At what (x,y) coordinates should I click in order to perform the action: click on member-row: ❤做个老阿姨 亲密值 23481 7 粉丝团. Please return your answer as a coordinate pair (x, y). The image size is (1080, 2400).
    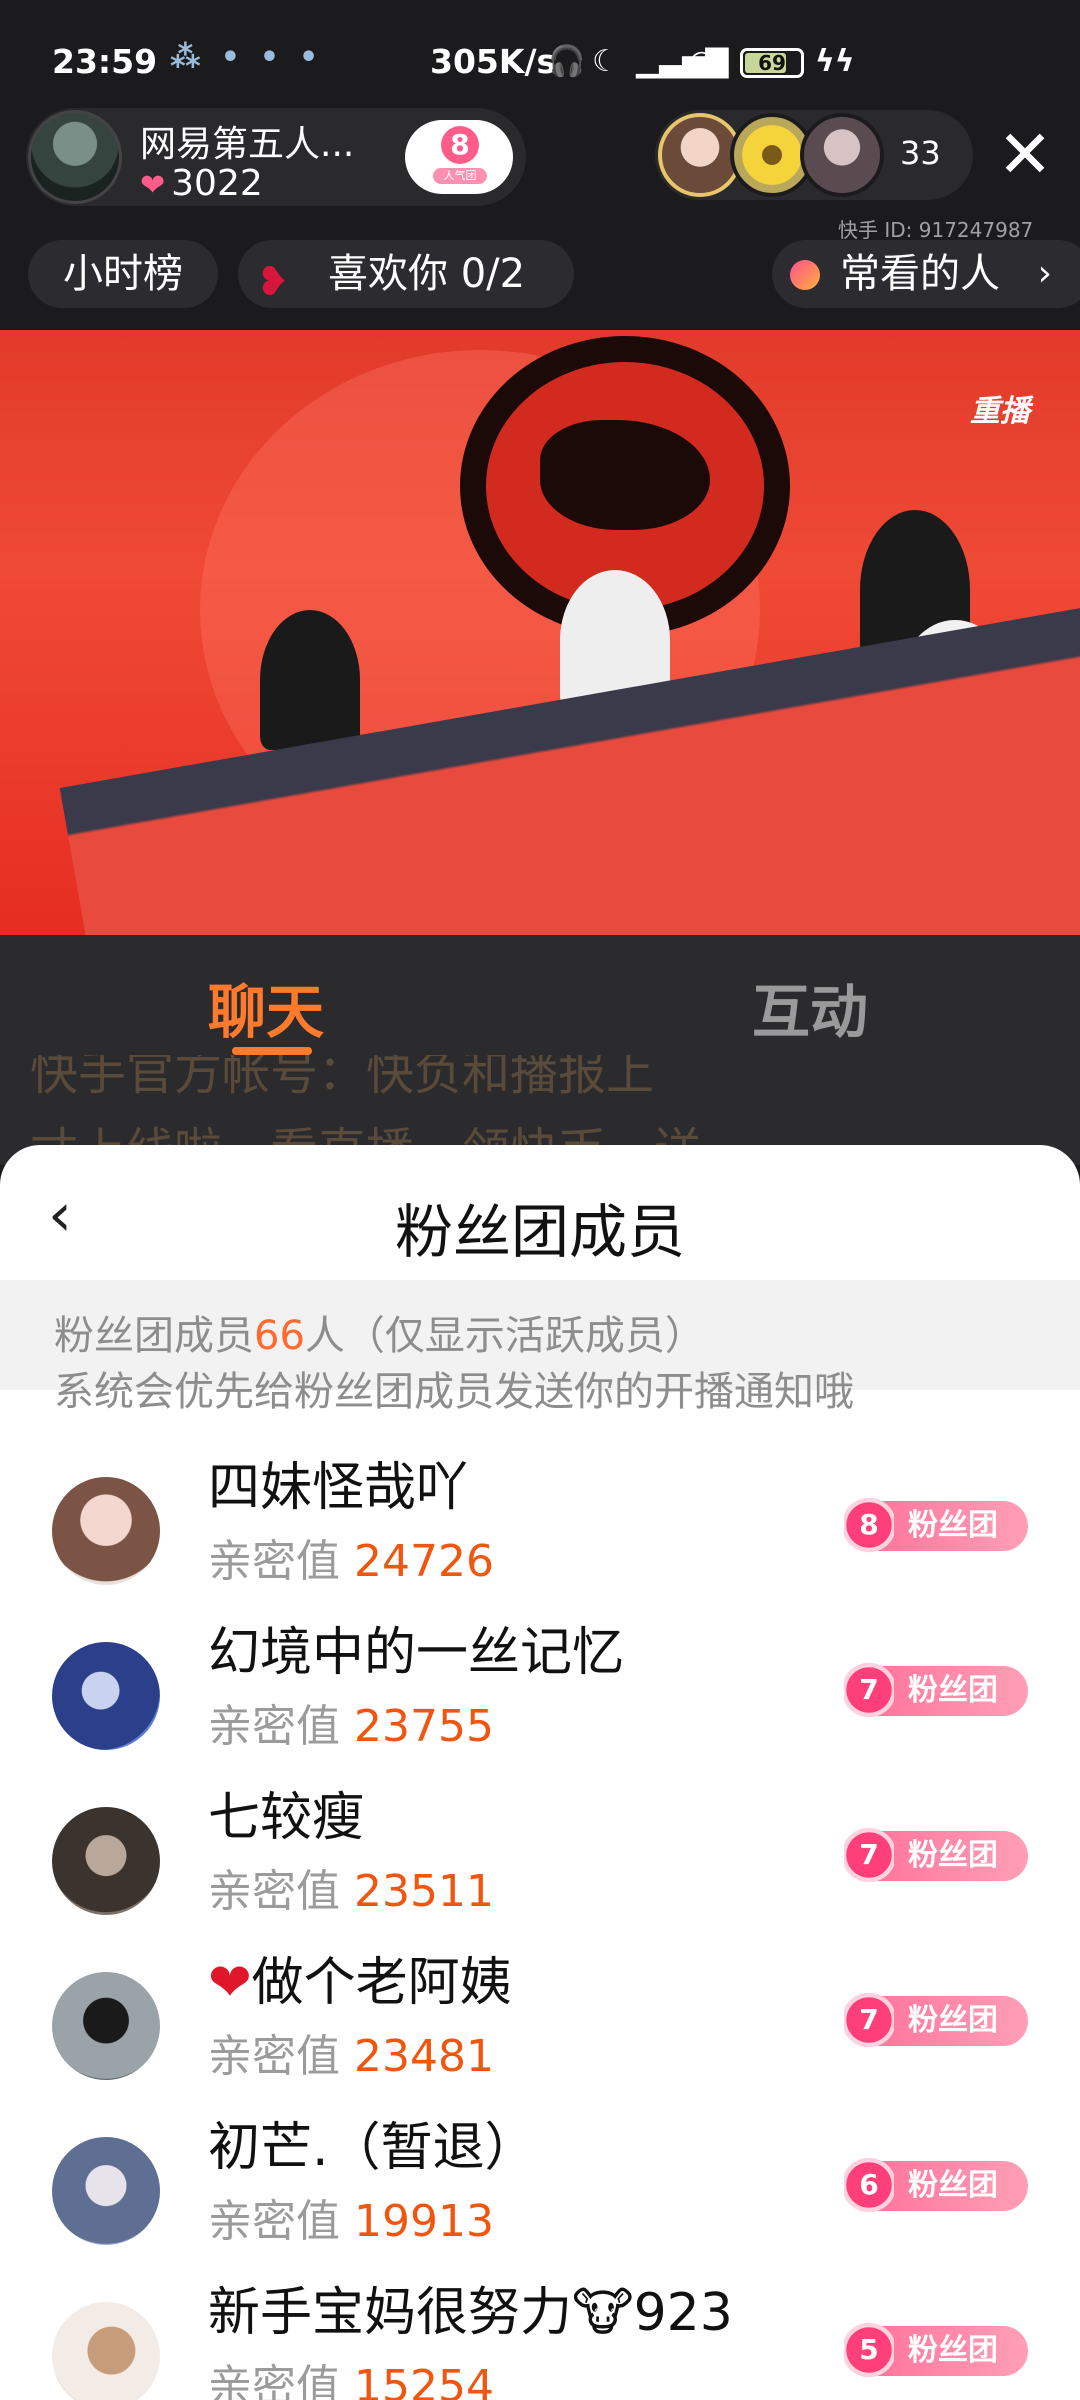
    Looking at the image, I should click on (540, 2022).